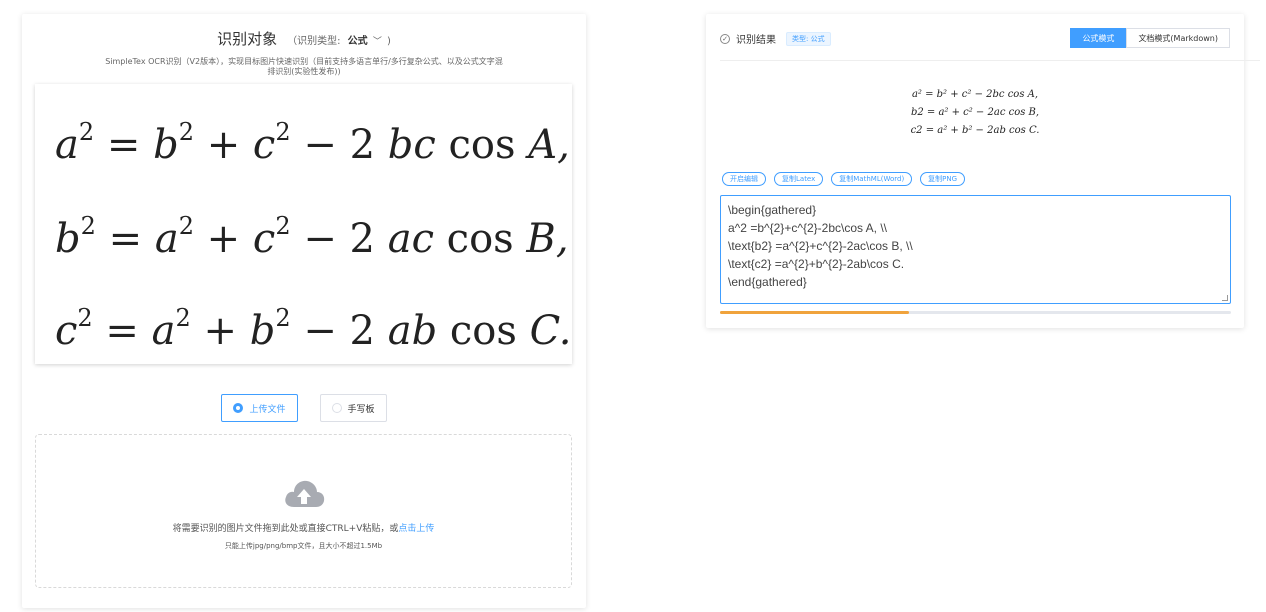  What do you see at coordinates (820, 246) in the screenshot?
I see `latex-line: \text{b2} =a^{2}+c^{2}-2ac\cos B, \\` at bounding box center [820, 246].